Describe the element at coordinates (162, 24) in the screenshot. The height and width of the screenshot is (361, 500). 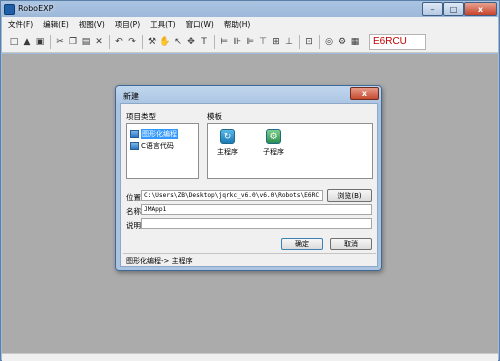
I see `menu-item-4: 工具(T)` at that location.